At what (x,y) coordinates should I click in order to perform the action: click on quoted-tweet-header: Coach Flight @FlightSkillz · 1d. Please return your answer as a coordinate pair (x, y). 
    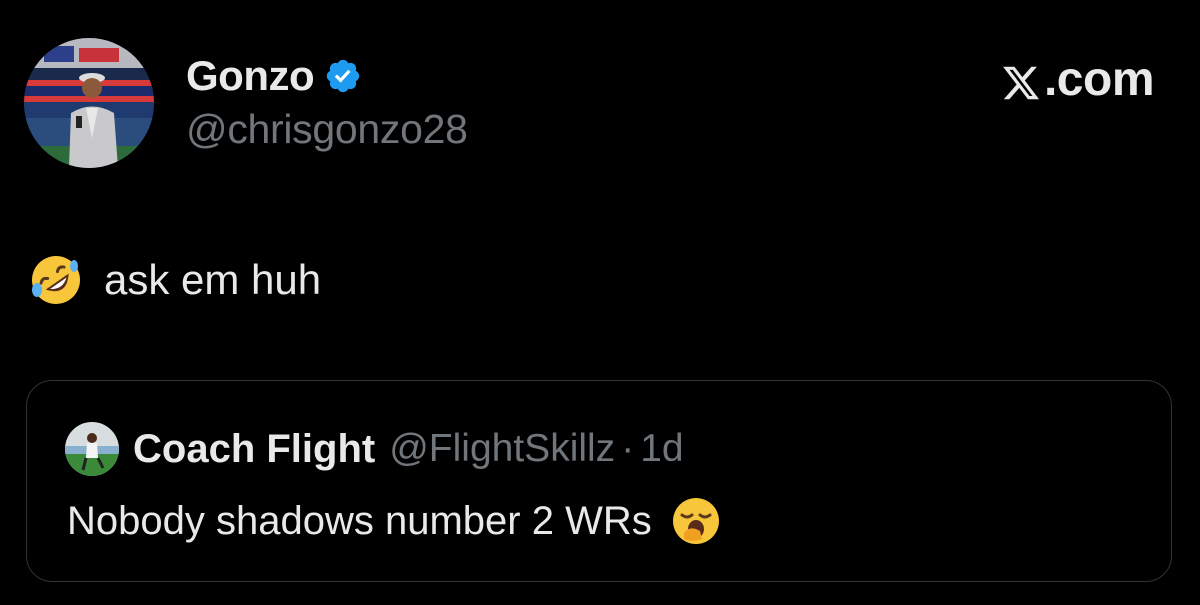
    Looking at the image, I should click on (374, 449).